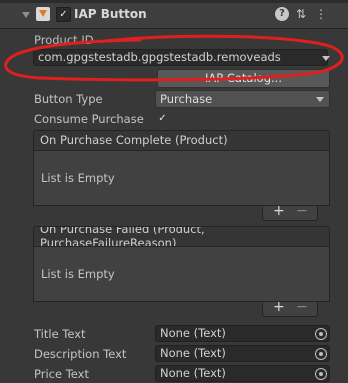  What do you see at coordinates (193, 333) in the screenshot?
I see `title-text-value: None (Text)` at bounding box center [193, 333].